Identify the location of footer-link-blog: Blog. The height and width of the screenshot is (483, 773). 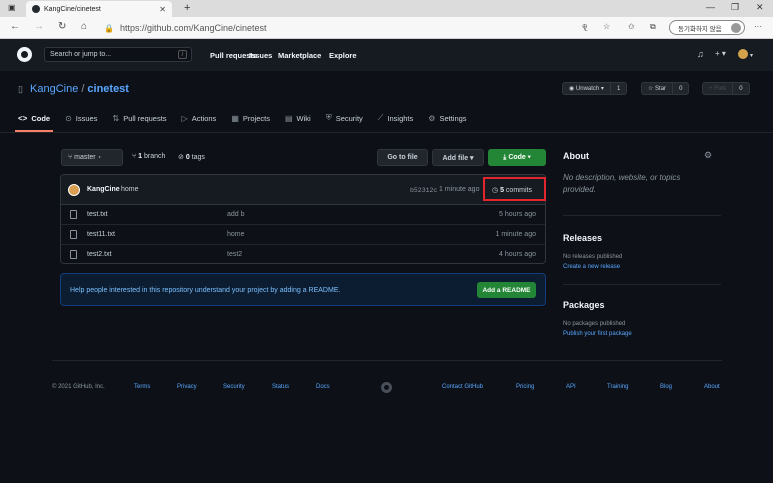
(666, 387).